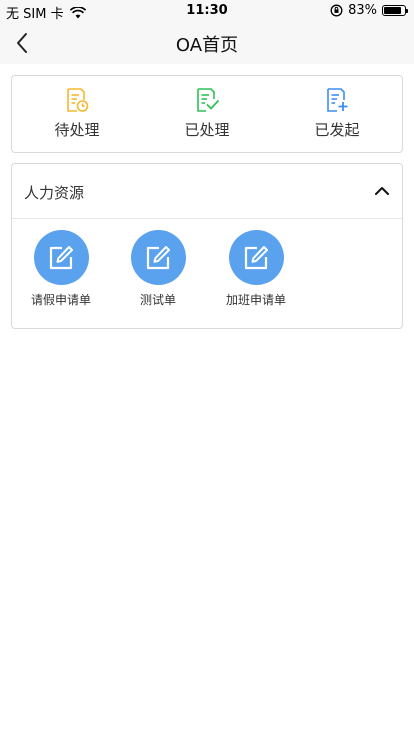 The height and width of the screenshot is (736, 414). I want to click on document-check-icon, so click(208, 100).